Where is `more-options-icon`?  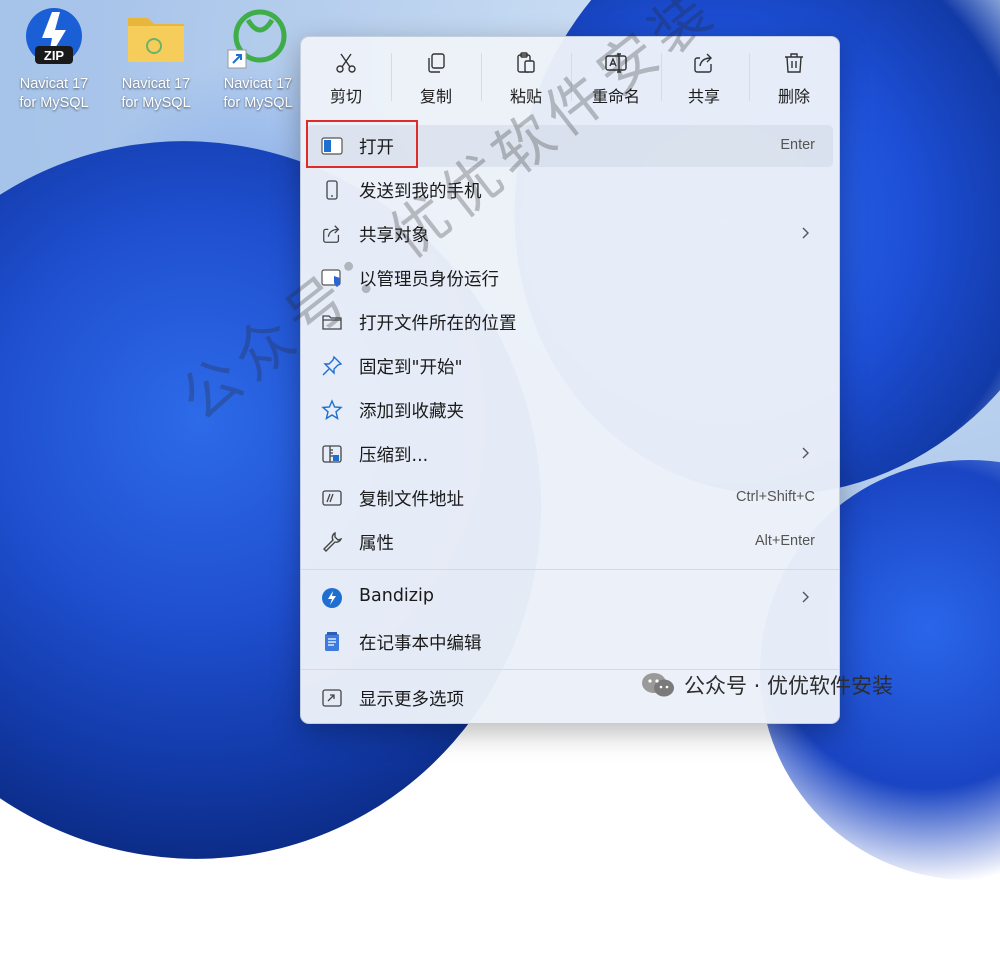
more-options-icon is located at coordinates (332, 698).